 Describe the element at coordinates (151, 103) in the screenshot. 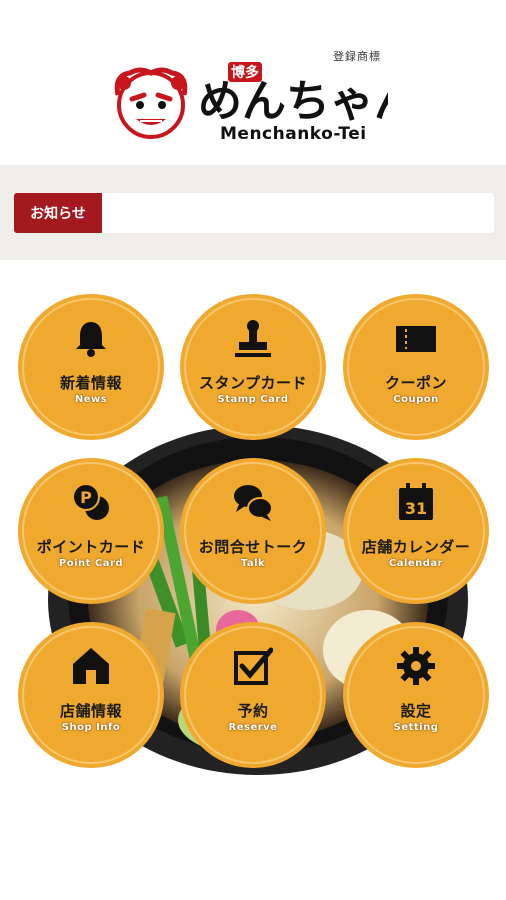

I see `mascot-logo-icon` at that location.